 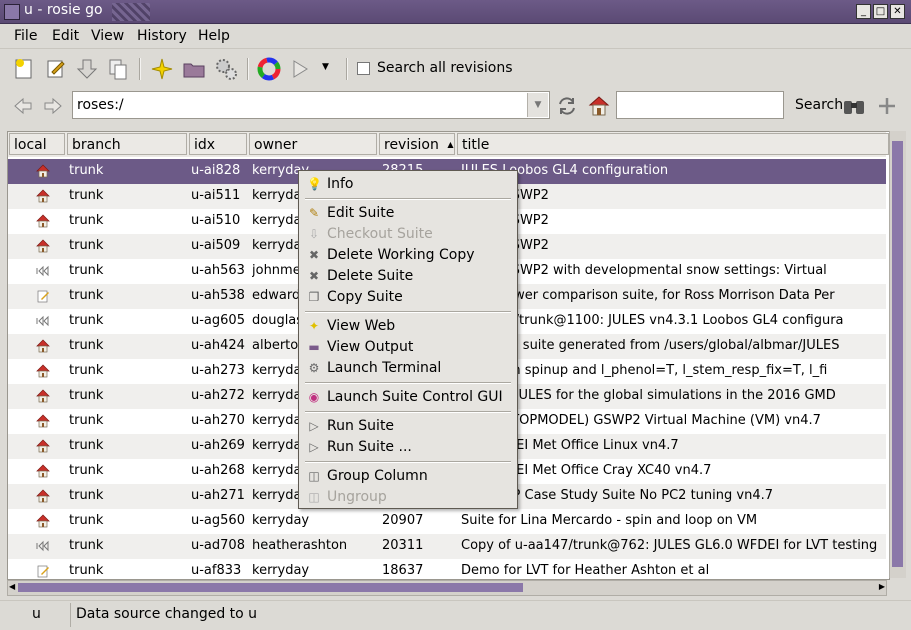 What do you see at coordinates (700, 105) in the screenshot?
I see `search-input` at bounding box center [700, 105].